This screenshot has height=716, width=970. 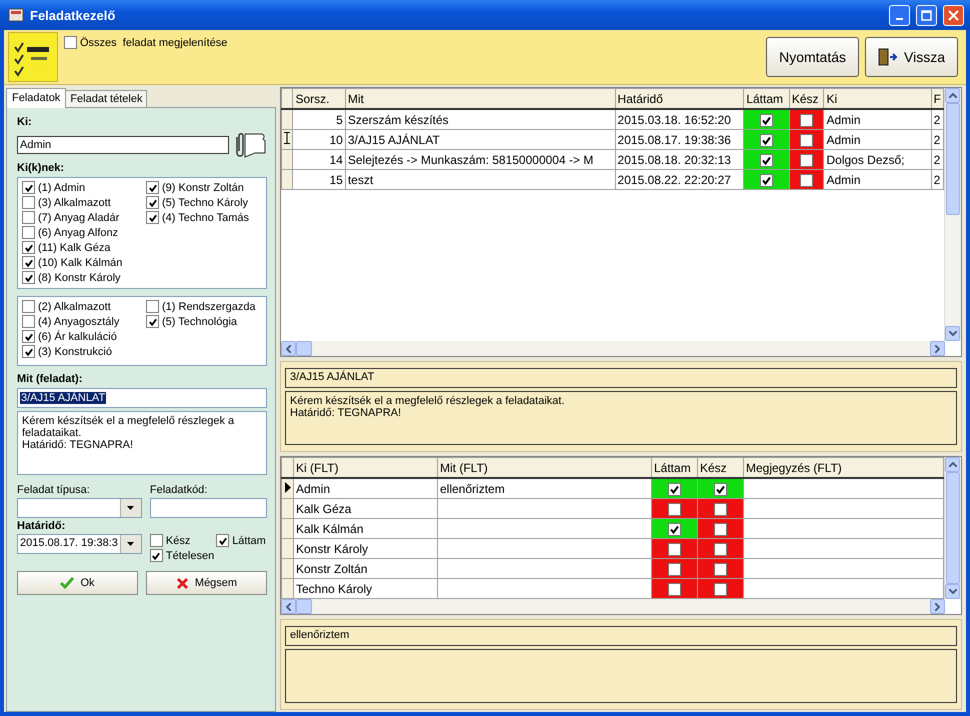 I want to click on table-cell: Szerszám készítés, so click(x=480, y=119).